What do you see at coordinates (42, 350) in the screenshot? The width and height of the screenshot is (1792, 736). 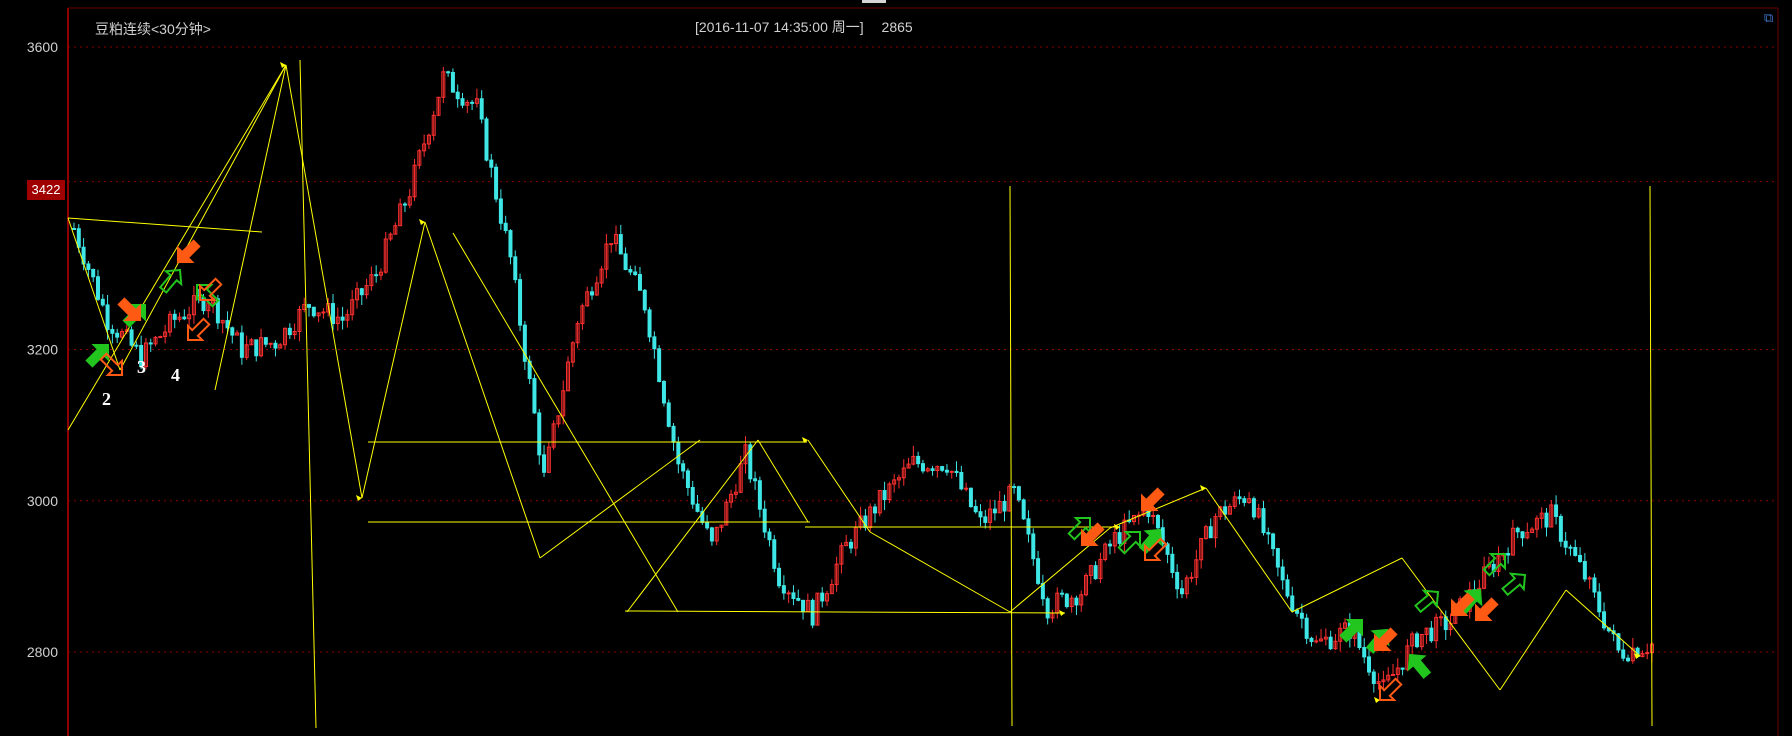 I see `y-tick-label: 3200` at bounding box center [42, 350].